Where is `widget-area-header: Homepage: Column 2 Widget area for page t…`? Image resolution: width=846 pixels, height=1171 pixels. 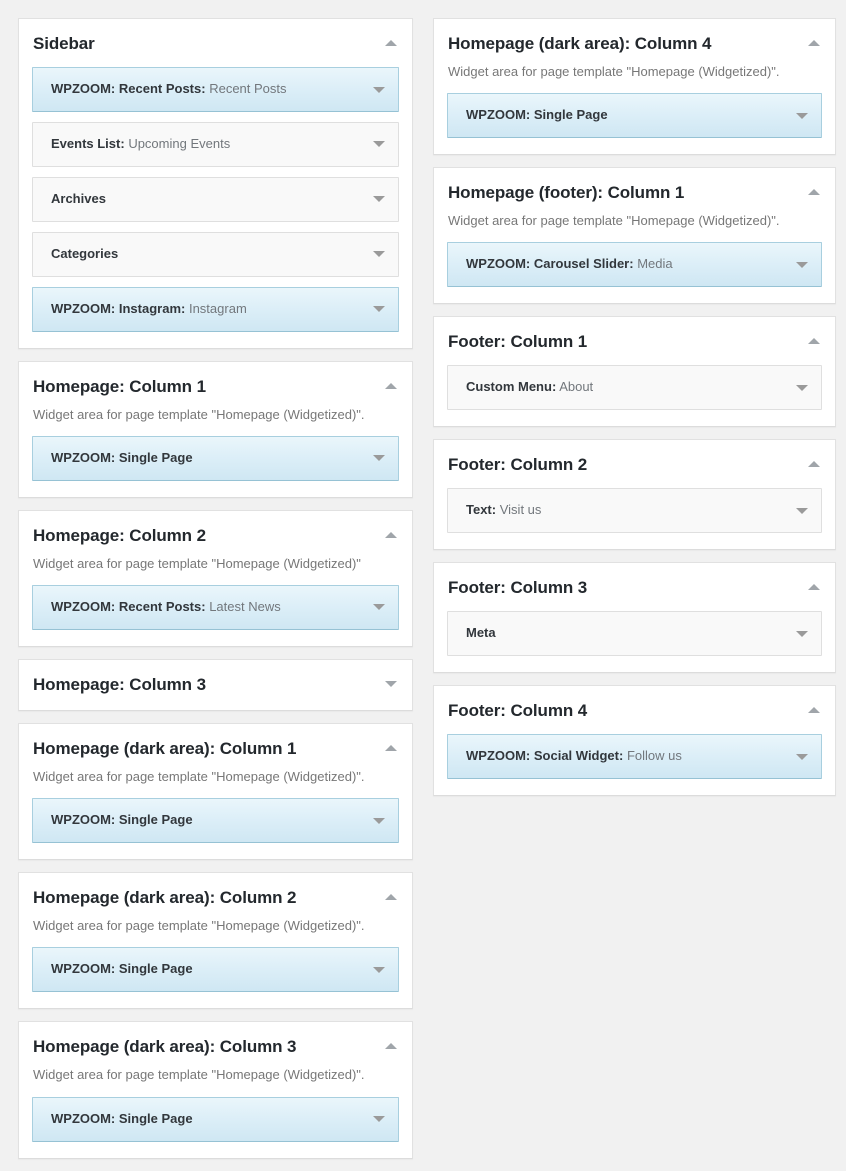
widget-area-header: Homepage: Column 2 Widget area for page t… is located at coordinates (215, 542).